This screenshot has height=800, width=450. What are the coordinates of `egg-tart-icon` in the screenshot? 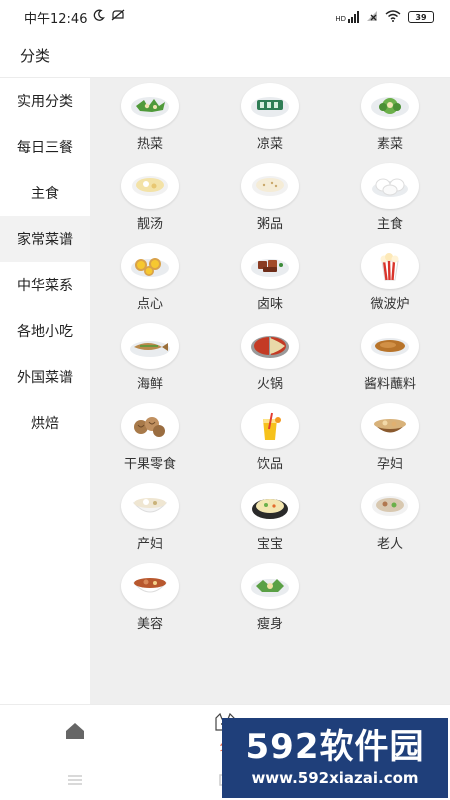 It's located at (150, 266).